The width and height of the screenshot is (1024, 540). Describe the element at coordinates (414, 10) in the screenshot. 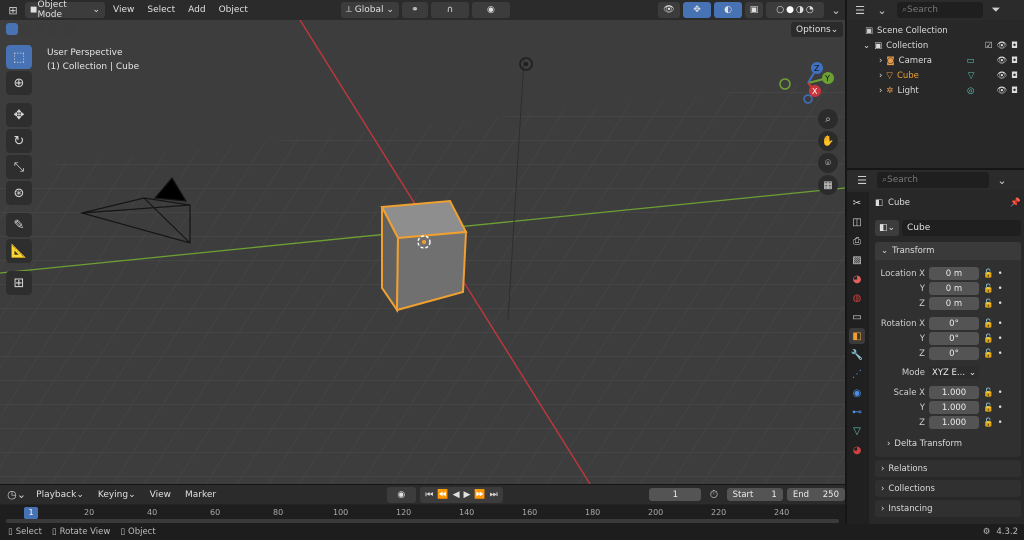

I see `pivot-dropdown: ⚭` at that location.